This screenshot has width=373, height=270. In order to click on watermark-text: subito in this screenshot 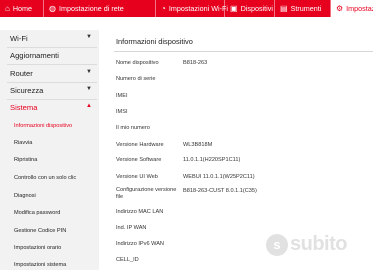, I will do `click(319, 244)`.